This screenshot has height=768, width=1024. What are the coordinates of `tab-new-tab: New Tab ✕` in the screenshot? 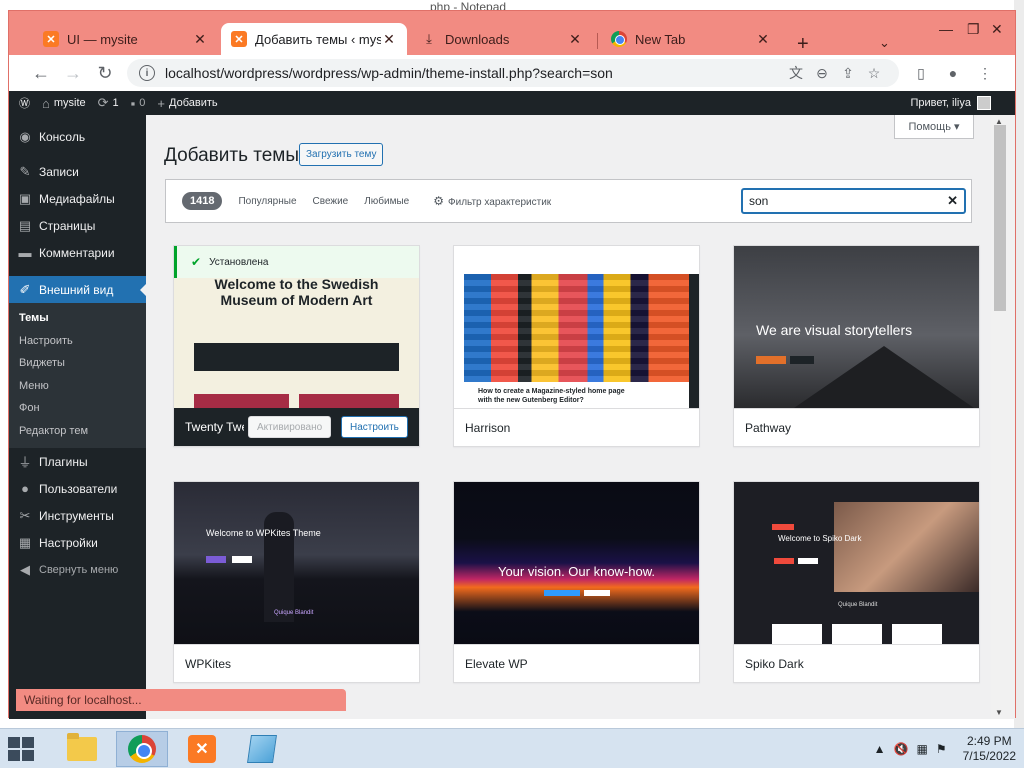 It's located at (691, 39).